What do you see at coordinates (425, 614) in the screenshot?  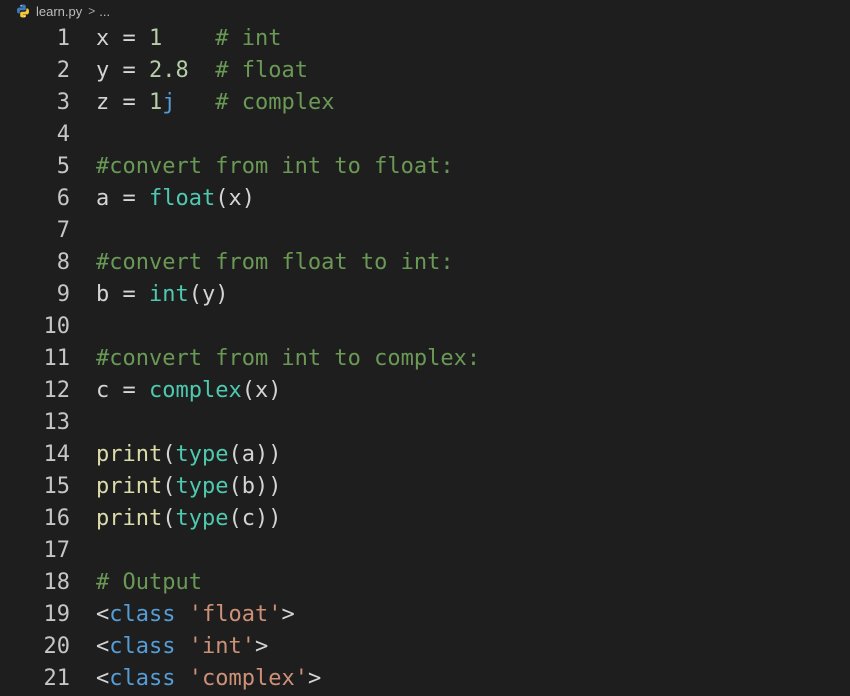 I see `code-line: 19 <class 'float'>` at bounding box center [425, 614].